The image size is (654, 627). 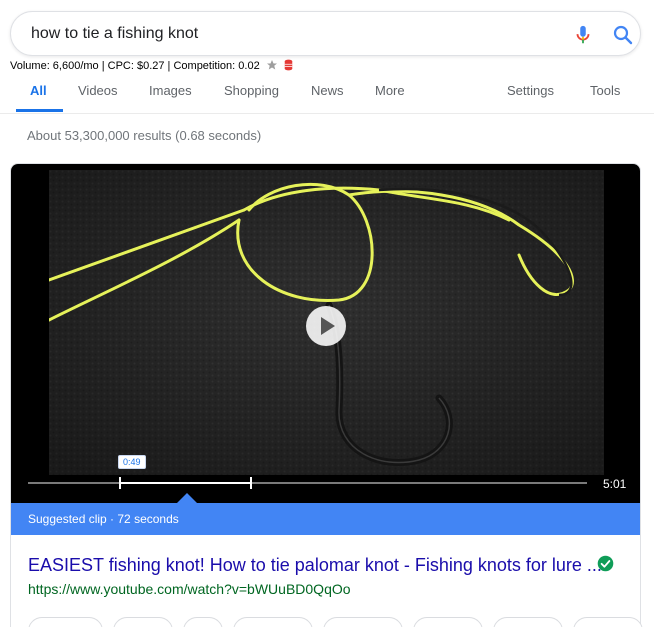 What do you see at coordinates (251, 483) in the screenshot?
I see `clip-end-marker` at bounding box center [251, 483].